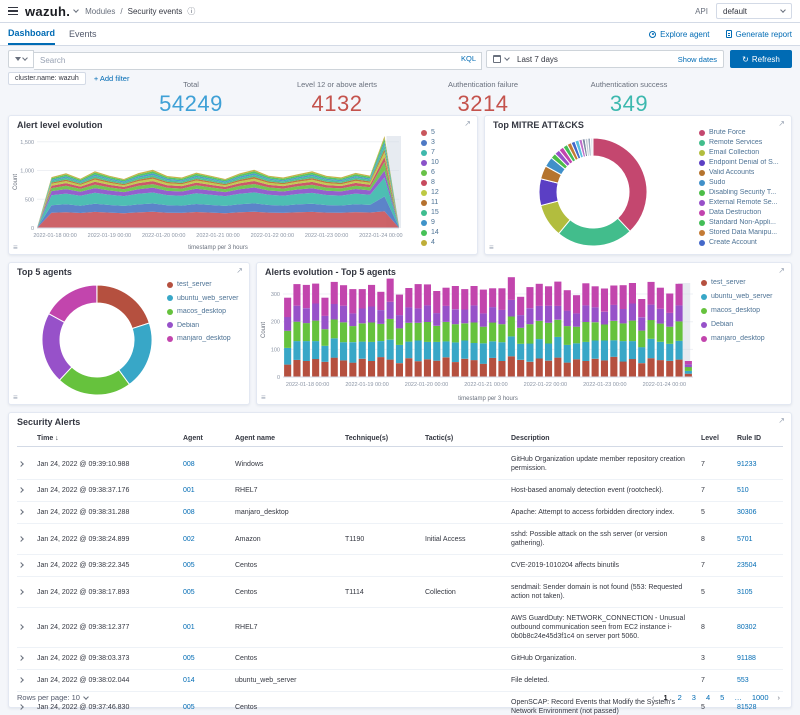 The image size is (800, 715). I want to click on legend-item: 5, so click(446, 132).